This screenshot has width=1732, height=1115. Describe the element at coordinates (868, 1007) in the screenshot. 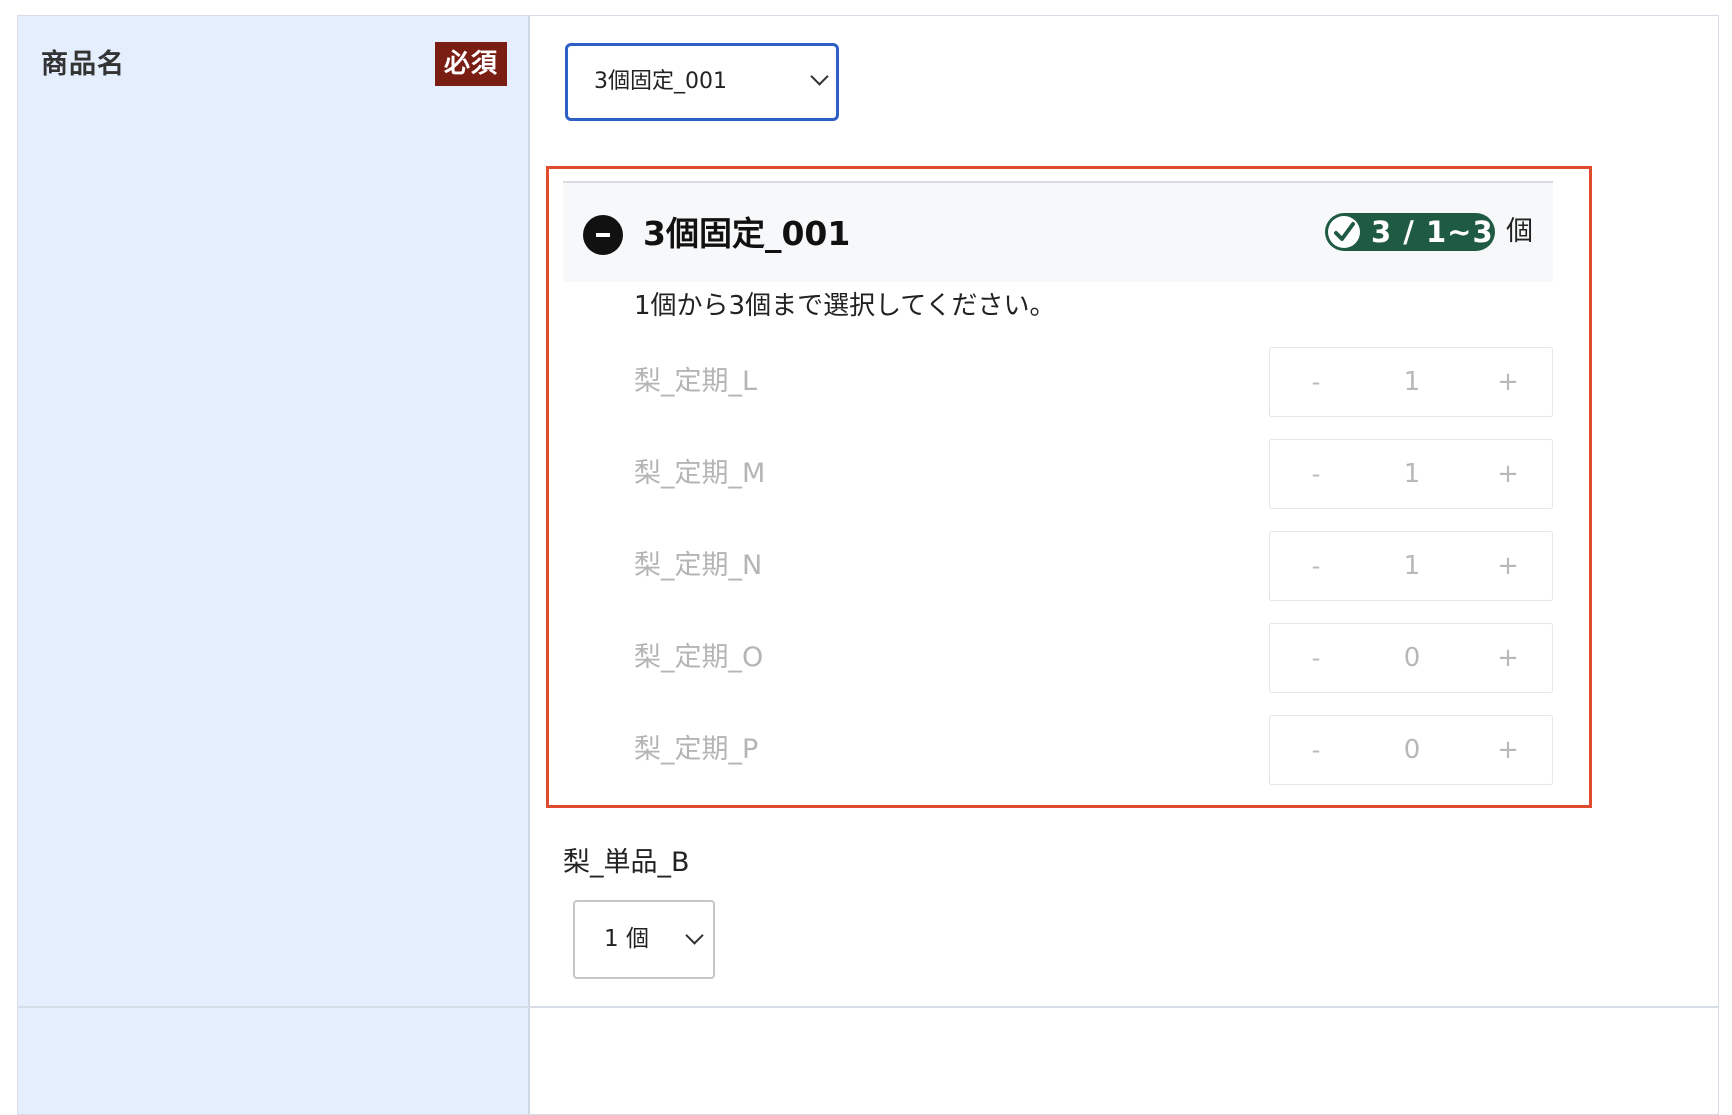

I see `row-divider` at that location.